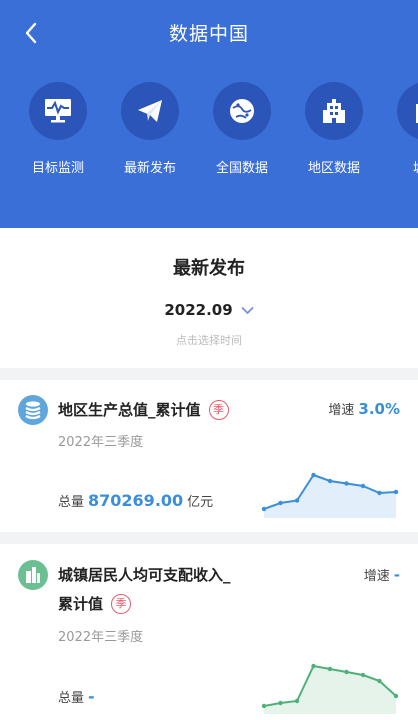  What do you see at coordinates (242, 111) in the screenshot?
I see `globe-icon` at bounding box center [242, 111].